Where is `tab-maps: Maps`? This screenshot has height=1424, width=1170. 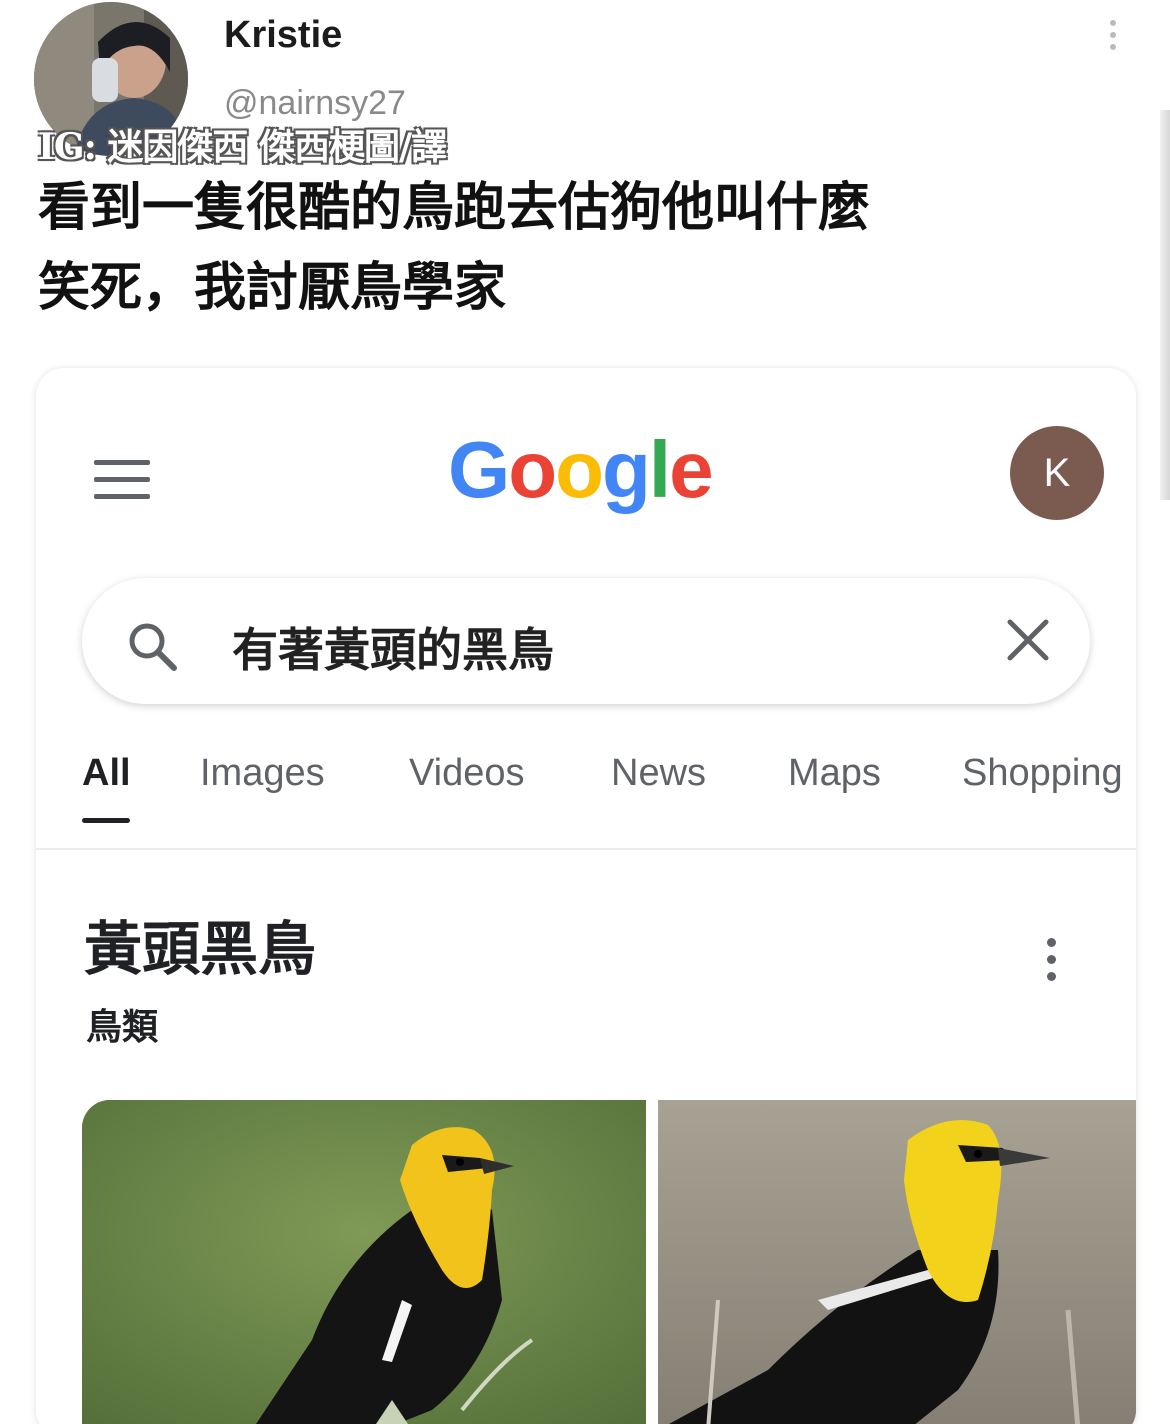
tab-maps: Maps is located at coordinates (834, 773).